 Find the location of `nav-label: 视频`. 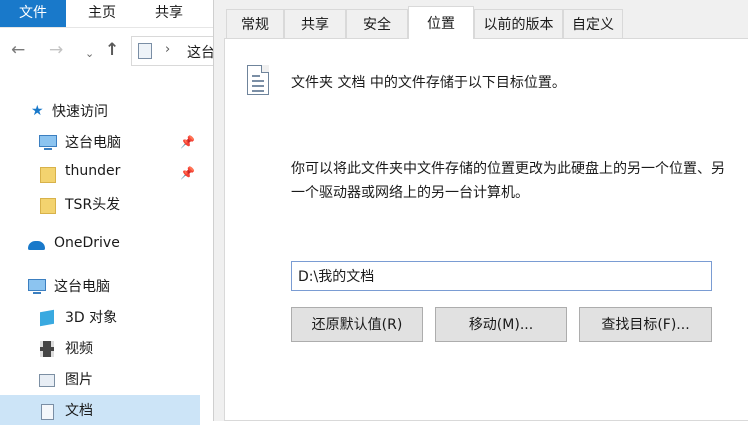

nav-label: 视频 is located at coordinates (79, 349).